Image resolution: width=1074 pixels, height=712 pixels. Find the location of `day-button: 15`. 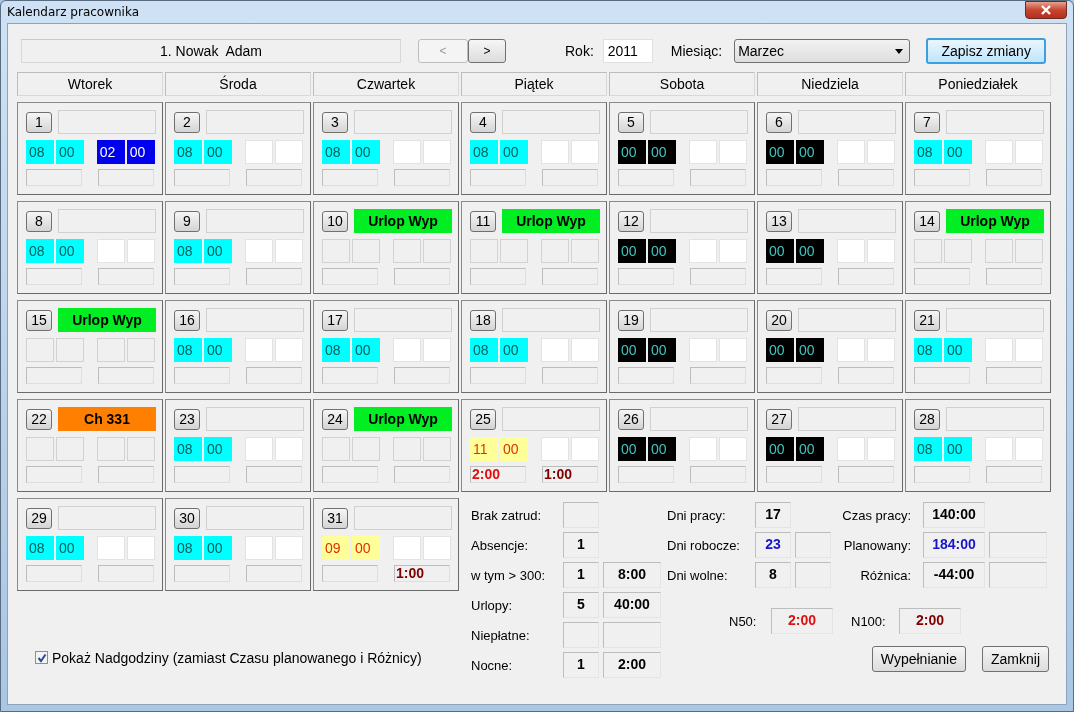

day-button: 15 is located at coordinates (39, 320).